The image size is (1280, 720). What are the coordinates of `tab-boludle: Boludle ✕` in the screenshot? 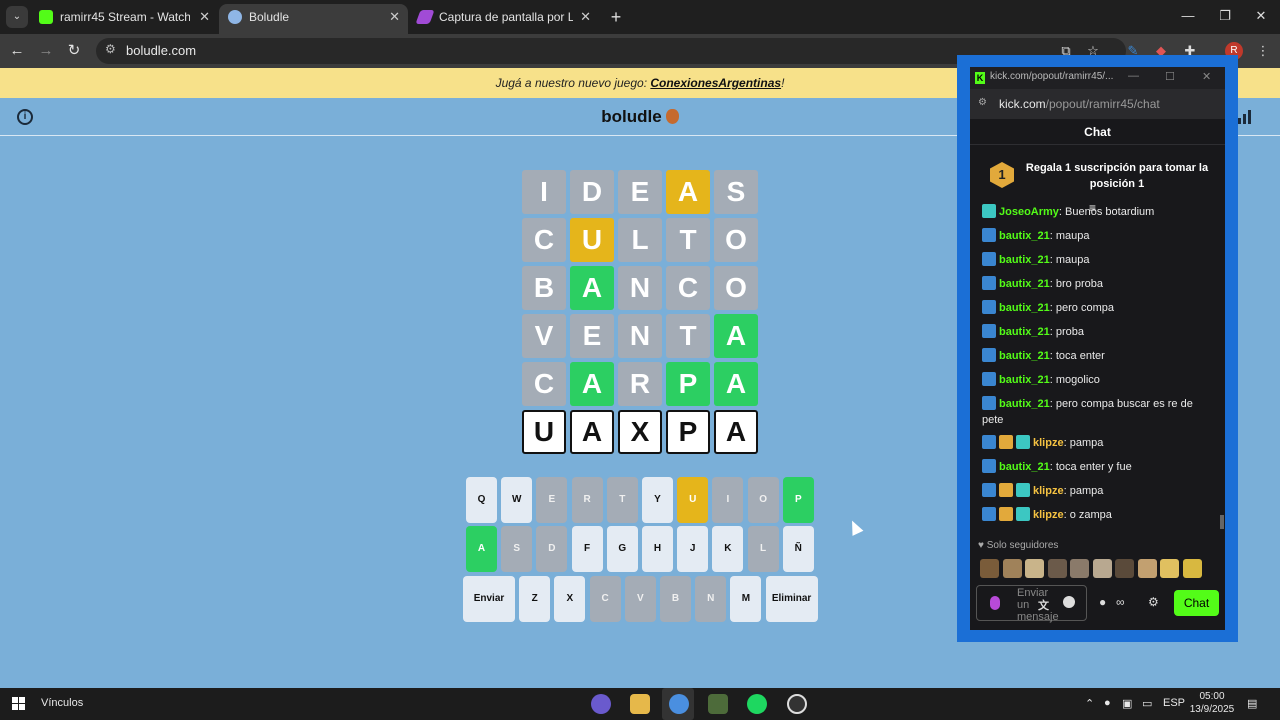 It's located at (313, 19).